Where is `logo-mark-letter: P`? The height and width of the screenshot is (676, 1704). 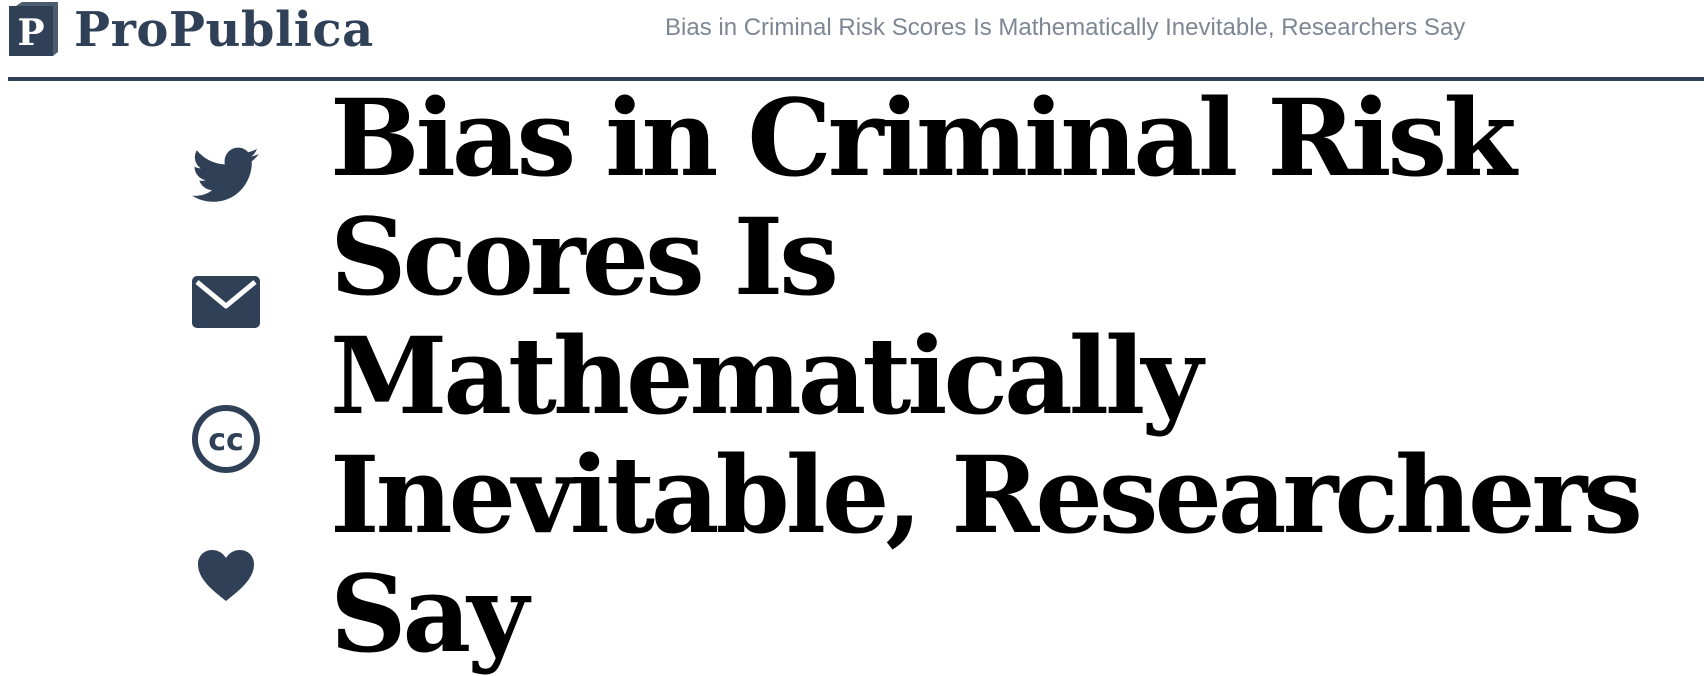
logo-mark-letter: P is located at coordinates (30, 33).